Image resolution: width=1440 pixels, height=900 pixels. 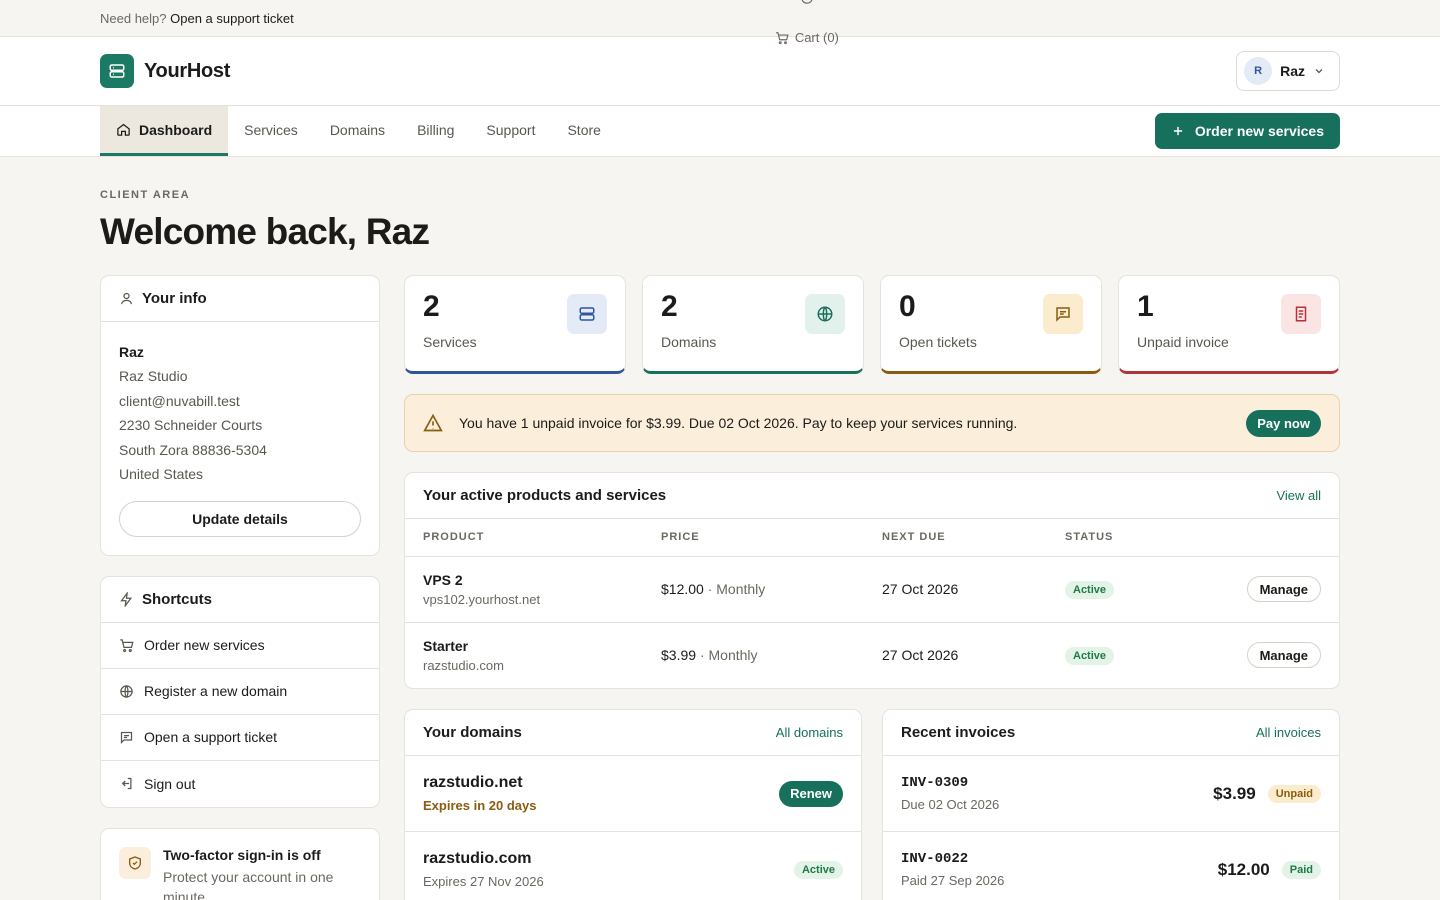 What do you see at coordinates (753, 324) in the screenshot?
I see `stat-card-domains: 2 Domains` at bounding box center [753, 324].